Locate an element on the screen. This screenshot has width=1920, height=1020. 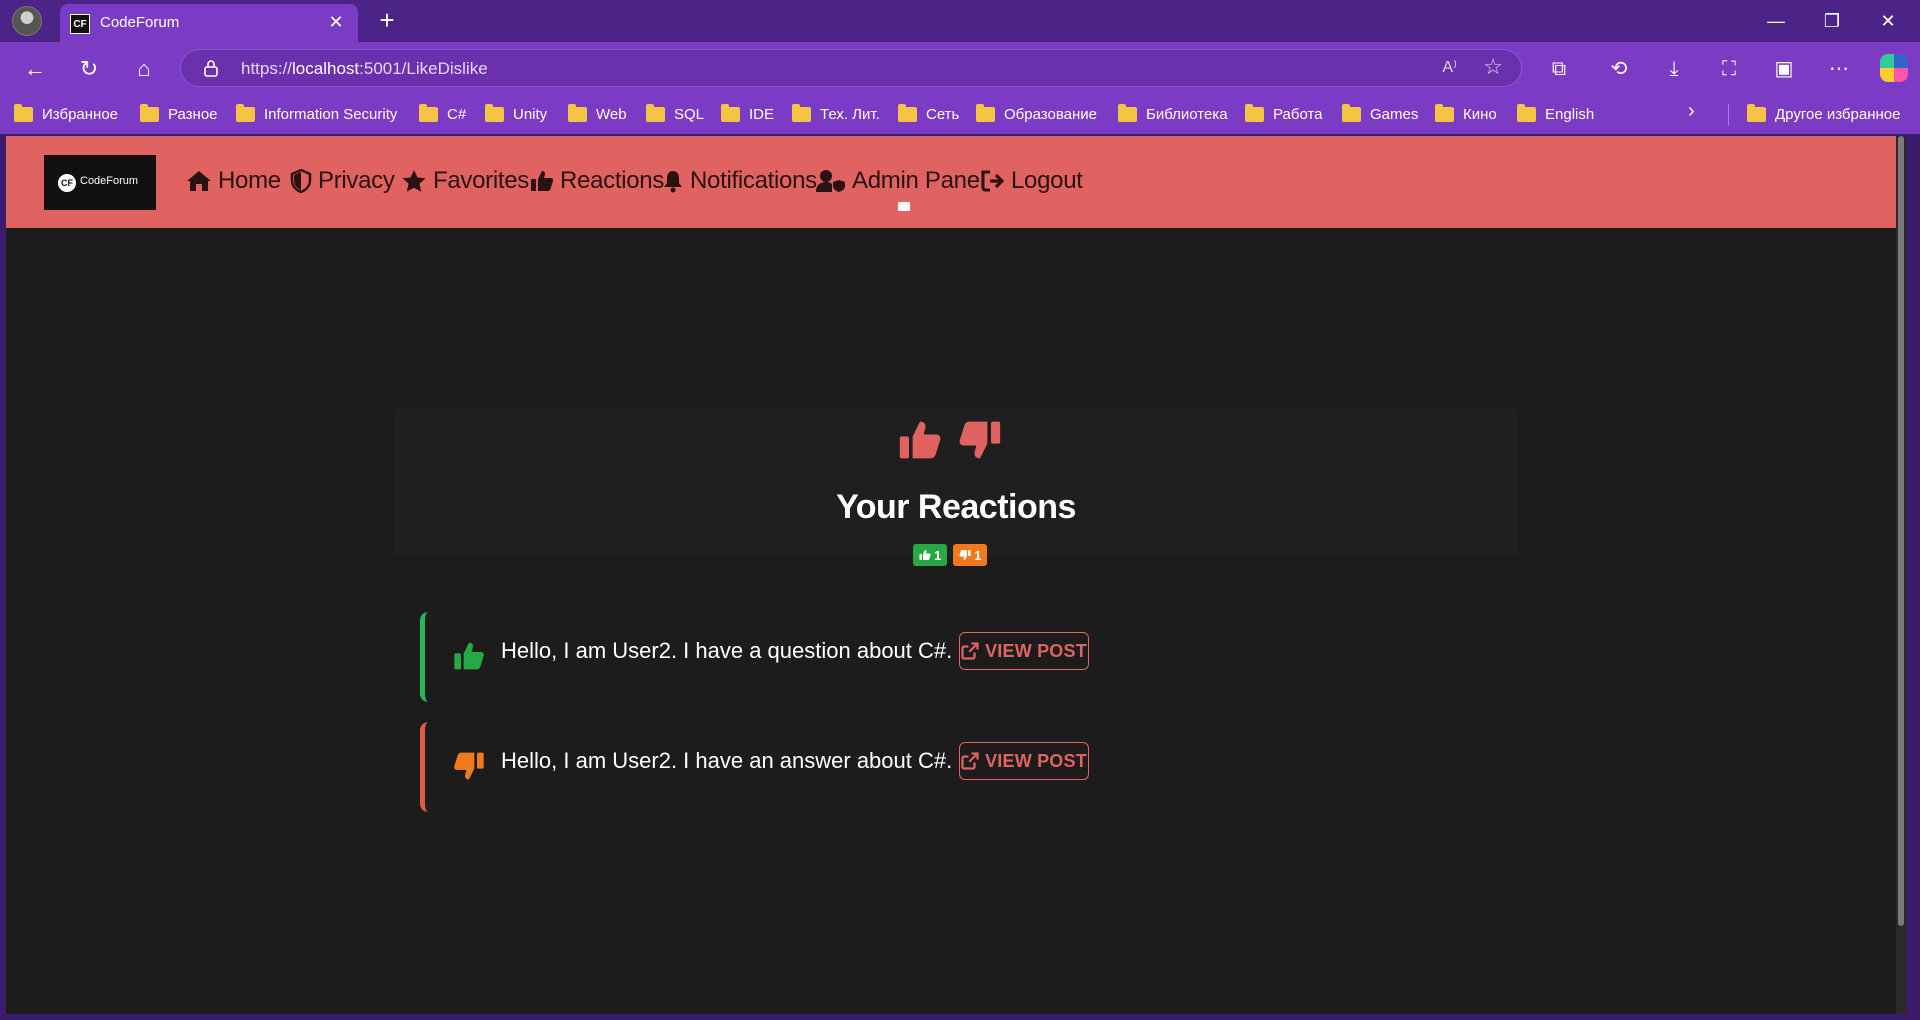
collections-icon: ▣ is located at coordinates (1784, 69).